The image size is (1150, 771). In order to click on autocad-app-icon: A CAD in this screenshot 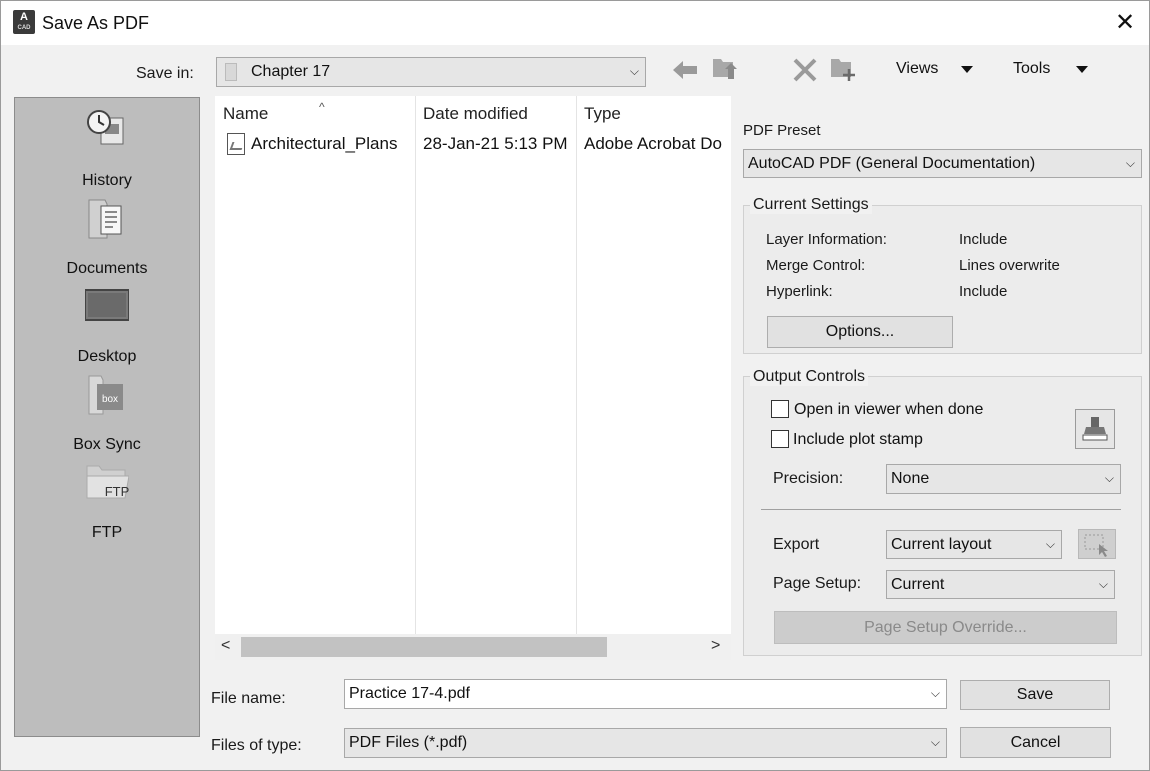, I will do `click(24, 22)`.